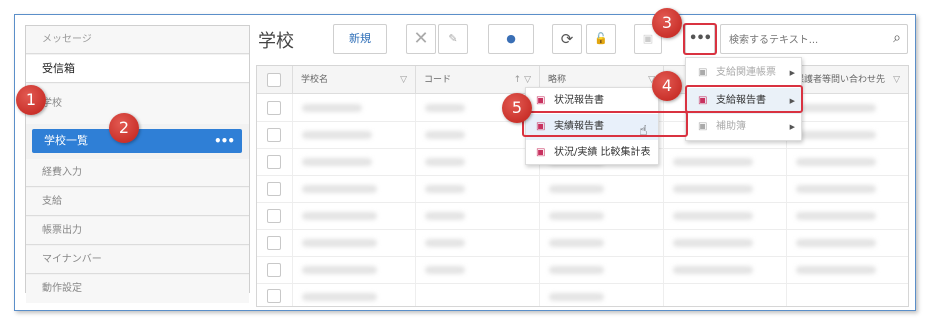 Image resolution: width=932 pixels, height=326 pixels. Describe the element at coordinates (353, 80) in the screenshot. I see `column-header-name: 学校名 ▽` at that location.